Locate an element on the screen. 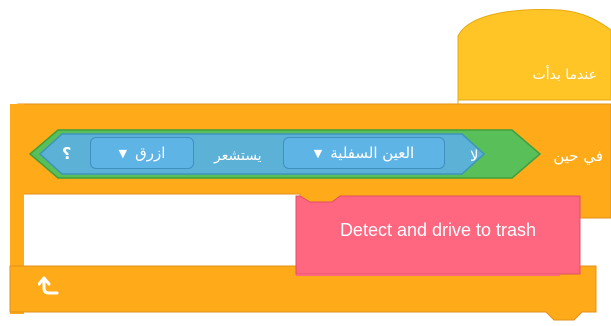 Image resolution: width=611 pixels, height=326 pixels. sensor-dropdown: العين السفلية ▼ is located at coordinates (364, 153).